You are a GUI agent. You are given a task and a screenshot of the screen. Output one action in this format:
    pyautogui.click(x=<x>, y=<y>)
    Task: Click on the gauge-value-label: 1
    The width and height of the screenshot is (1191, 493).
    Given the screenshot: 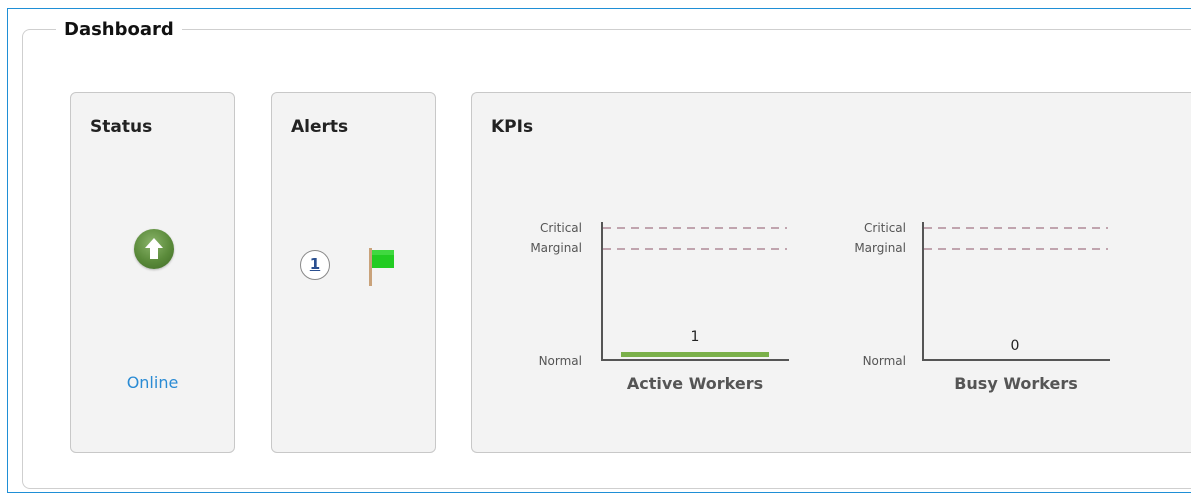 What is the action you would take?
    pyautogui.click(x=695, y=337)
    